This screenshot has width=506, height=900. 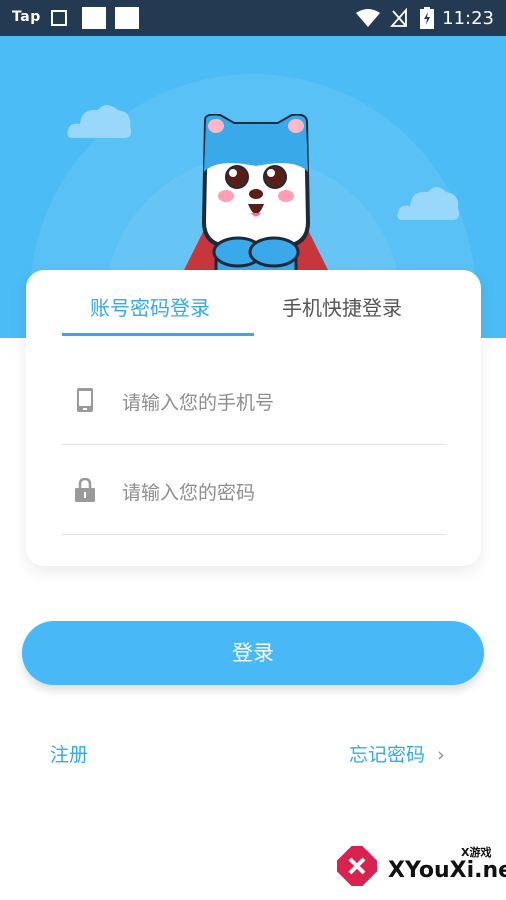 I want to click on password-input: 请输入您的密码, so click(x=188, y=491).